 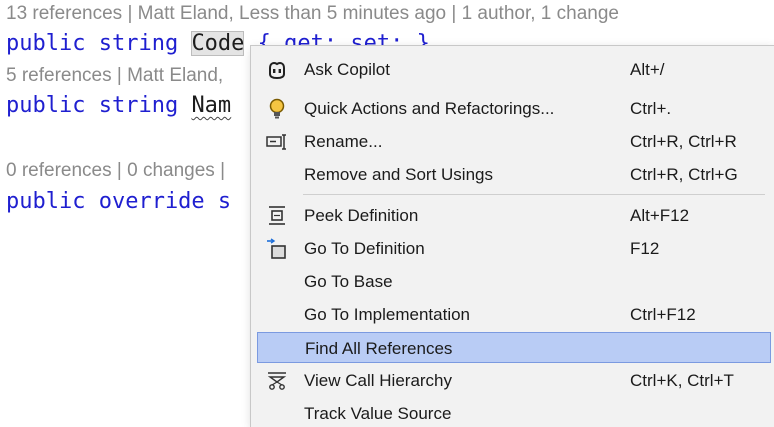 I want to click on menu-item-go-to-implementation: Go To Implementation Ctrl+F12, so click(x=514, y=314).